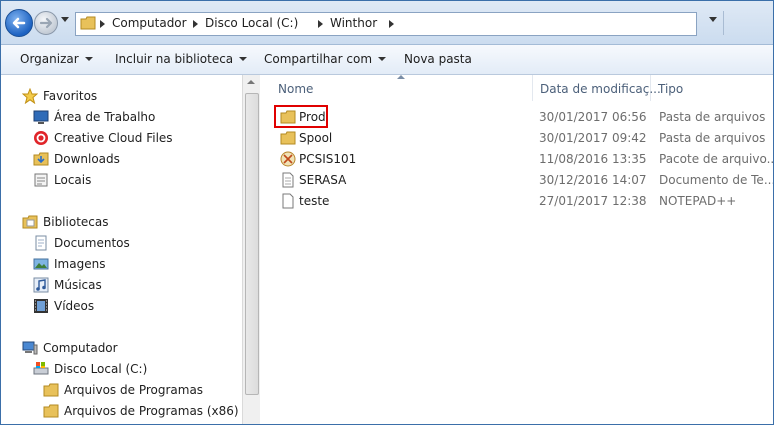 The image size is (774, 425). I want to click on scroll-thumb, so click(252, 244).